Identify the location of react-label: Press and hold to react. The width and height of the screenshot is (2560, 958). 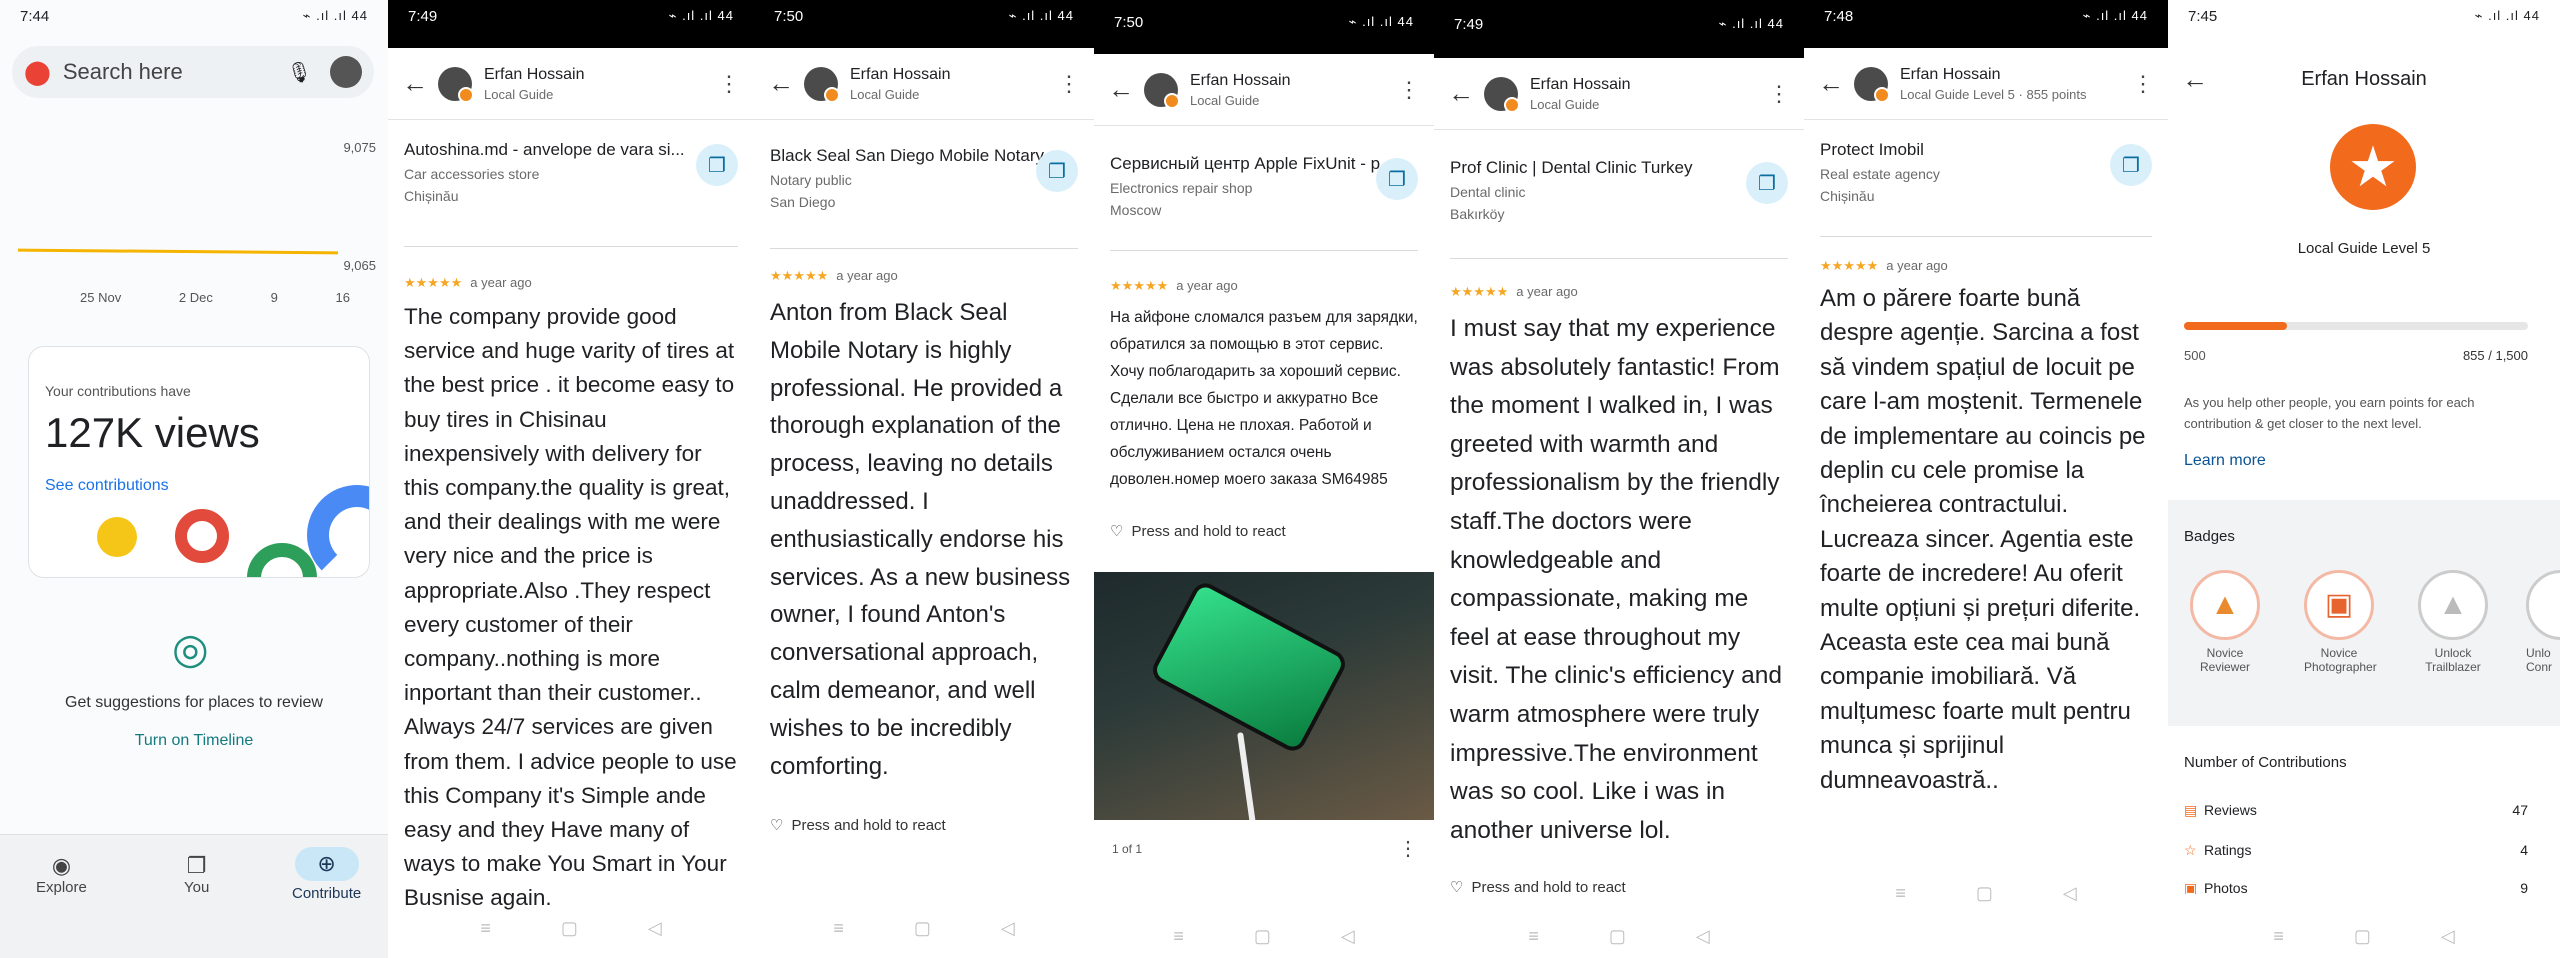
(1548, 887).